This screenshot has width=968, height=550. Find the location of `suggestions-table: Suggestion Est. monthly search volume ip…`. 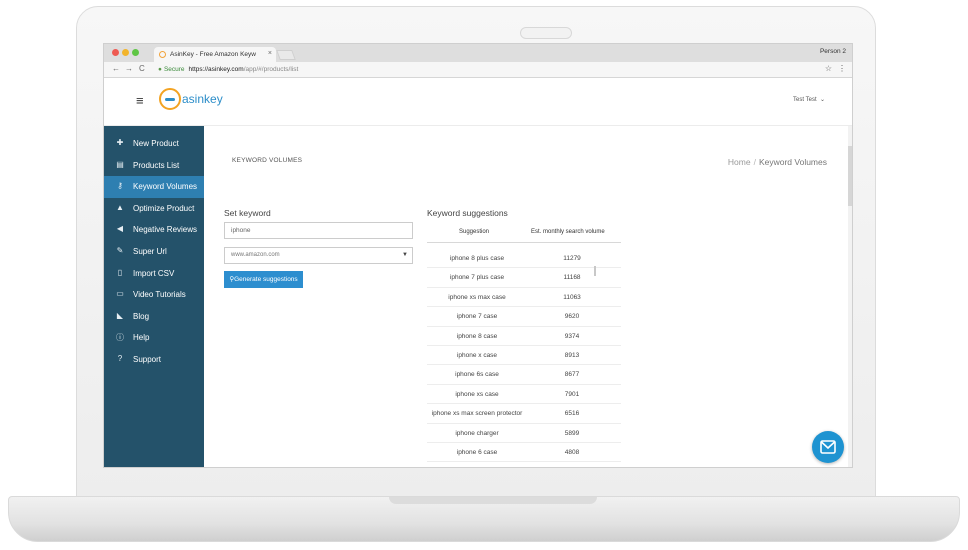

suggestions-table: Suggestion Est. monthly search volume ip… is located at coordinates (524, 343).